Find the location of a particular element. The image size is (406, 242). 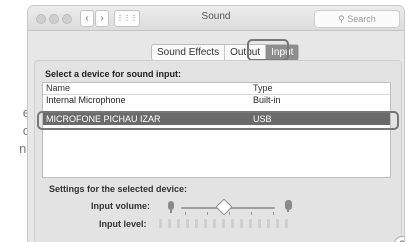

settings-heading: Settings for the selected device: is located at coordinates (118, 189).